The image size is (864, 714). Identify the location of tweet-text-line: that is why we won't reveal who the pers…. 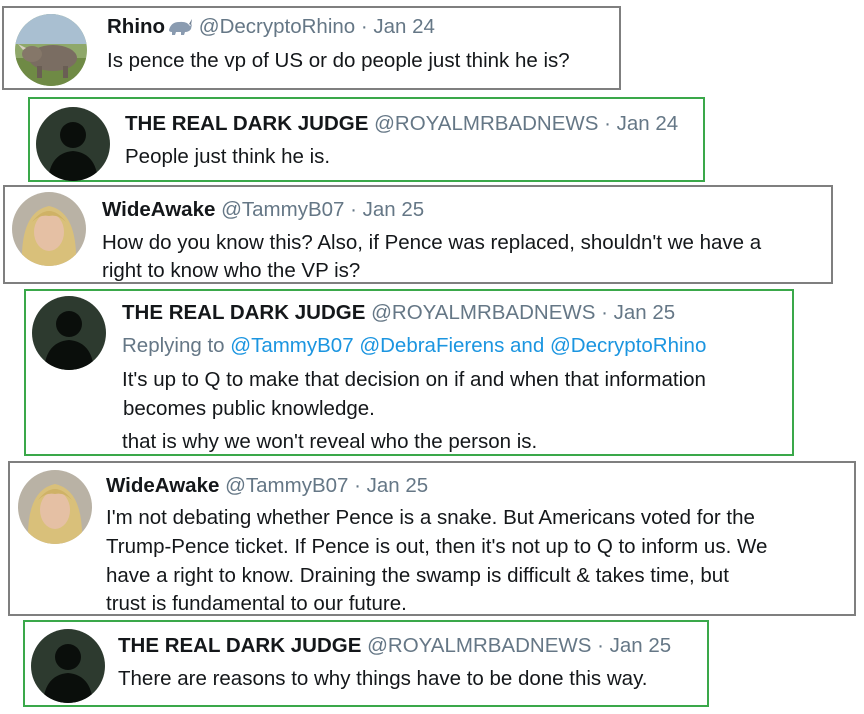
(330, 441).